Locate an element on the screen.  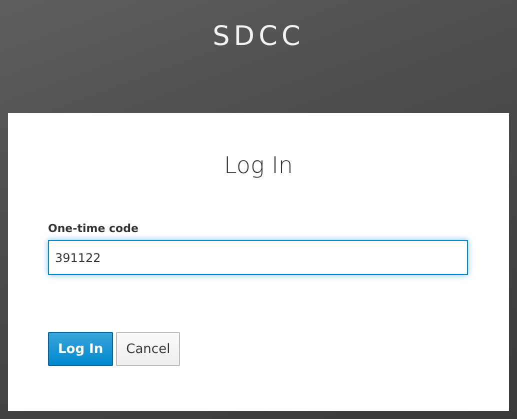
cancel-button: Cancel is located at coordinates (148, 349).